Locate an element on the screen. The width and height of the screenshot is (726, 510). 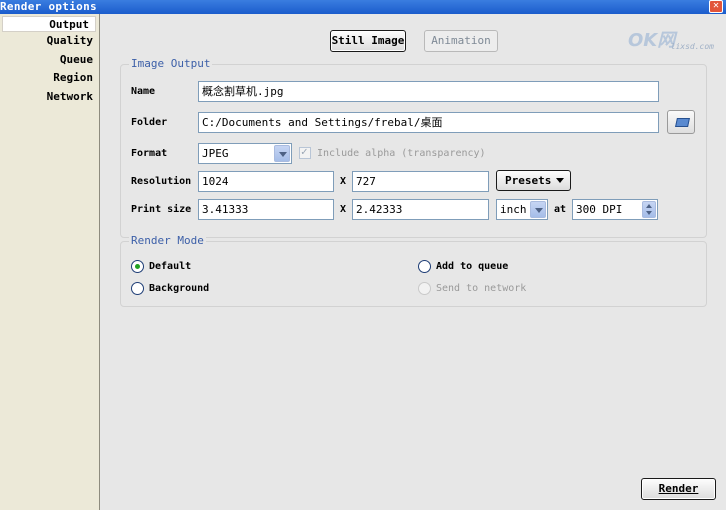
render-button-label: Render is located at coordinates (678, 488).